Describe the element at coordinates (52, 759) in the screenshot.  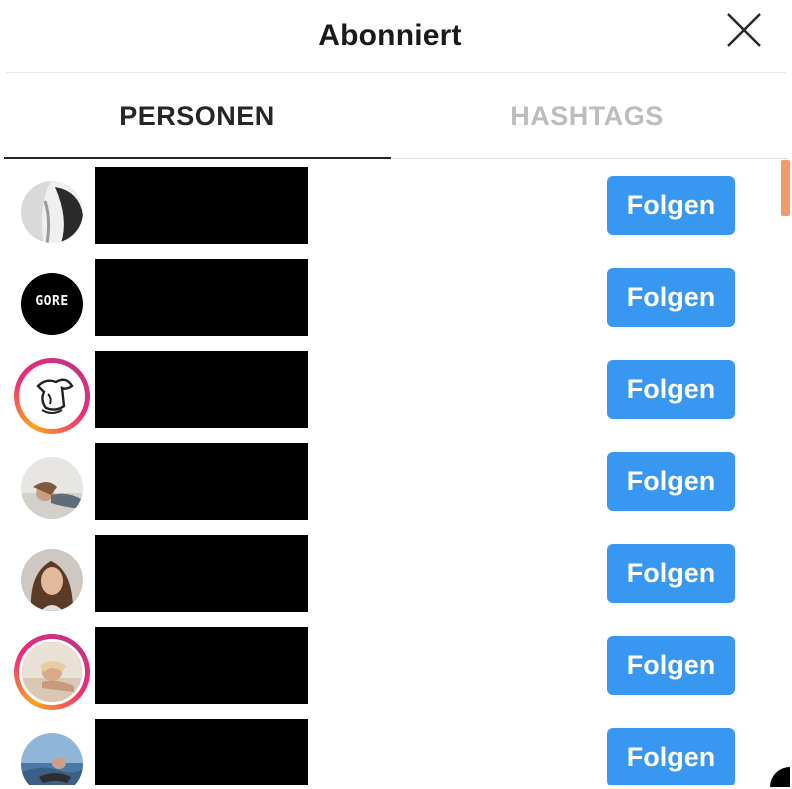
I see `avatar-person-outdoor` at that location.